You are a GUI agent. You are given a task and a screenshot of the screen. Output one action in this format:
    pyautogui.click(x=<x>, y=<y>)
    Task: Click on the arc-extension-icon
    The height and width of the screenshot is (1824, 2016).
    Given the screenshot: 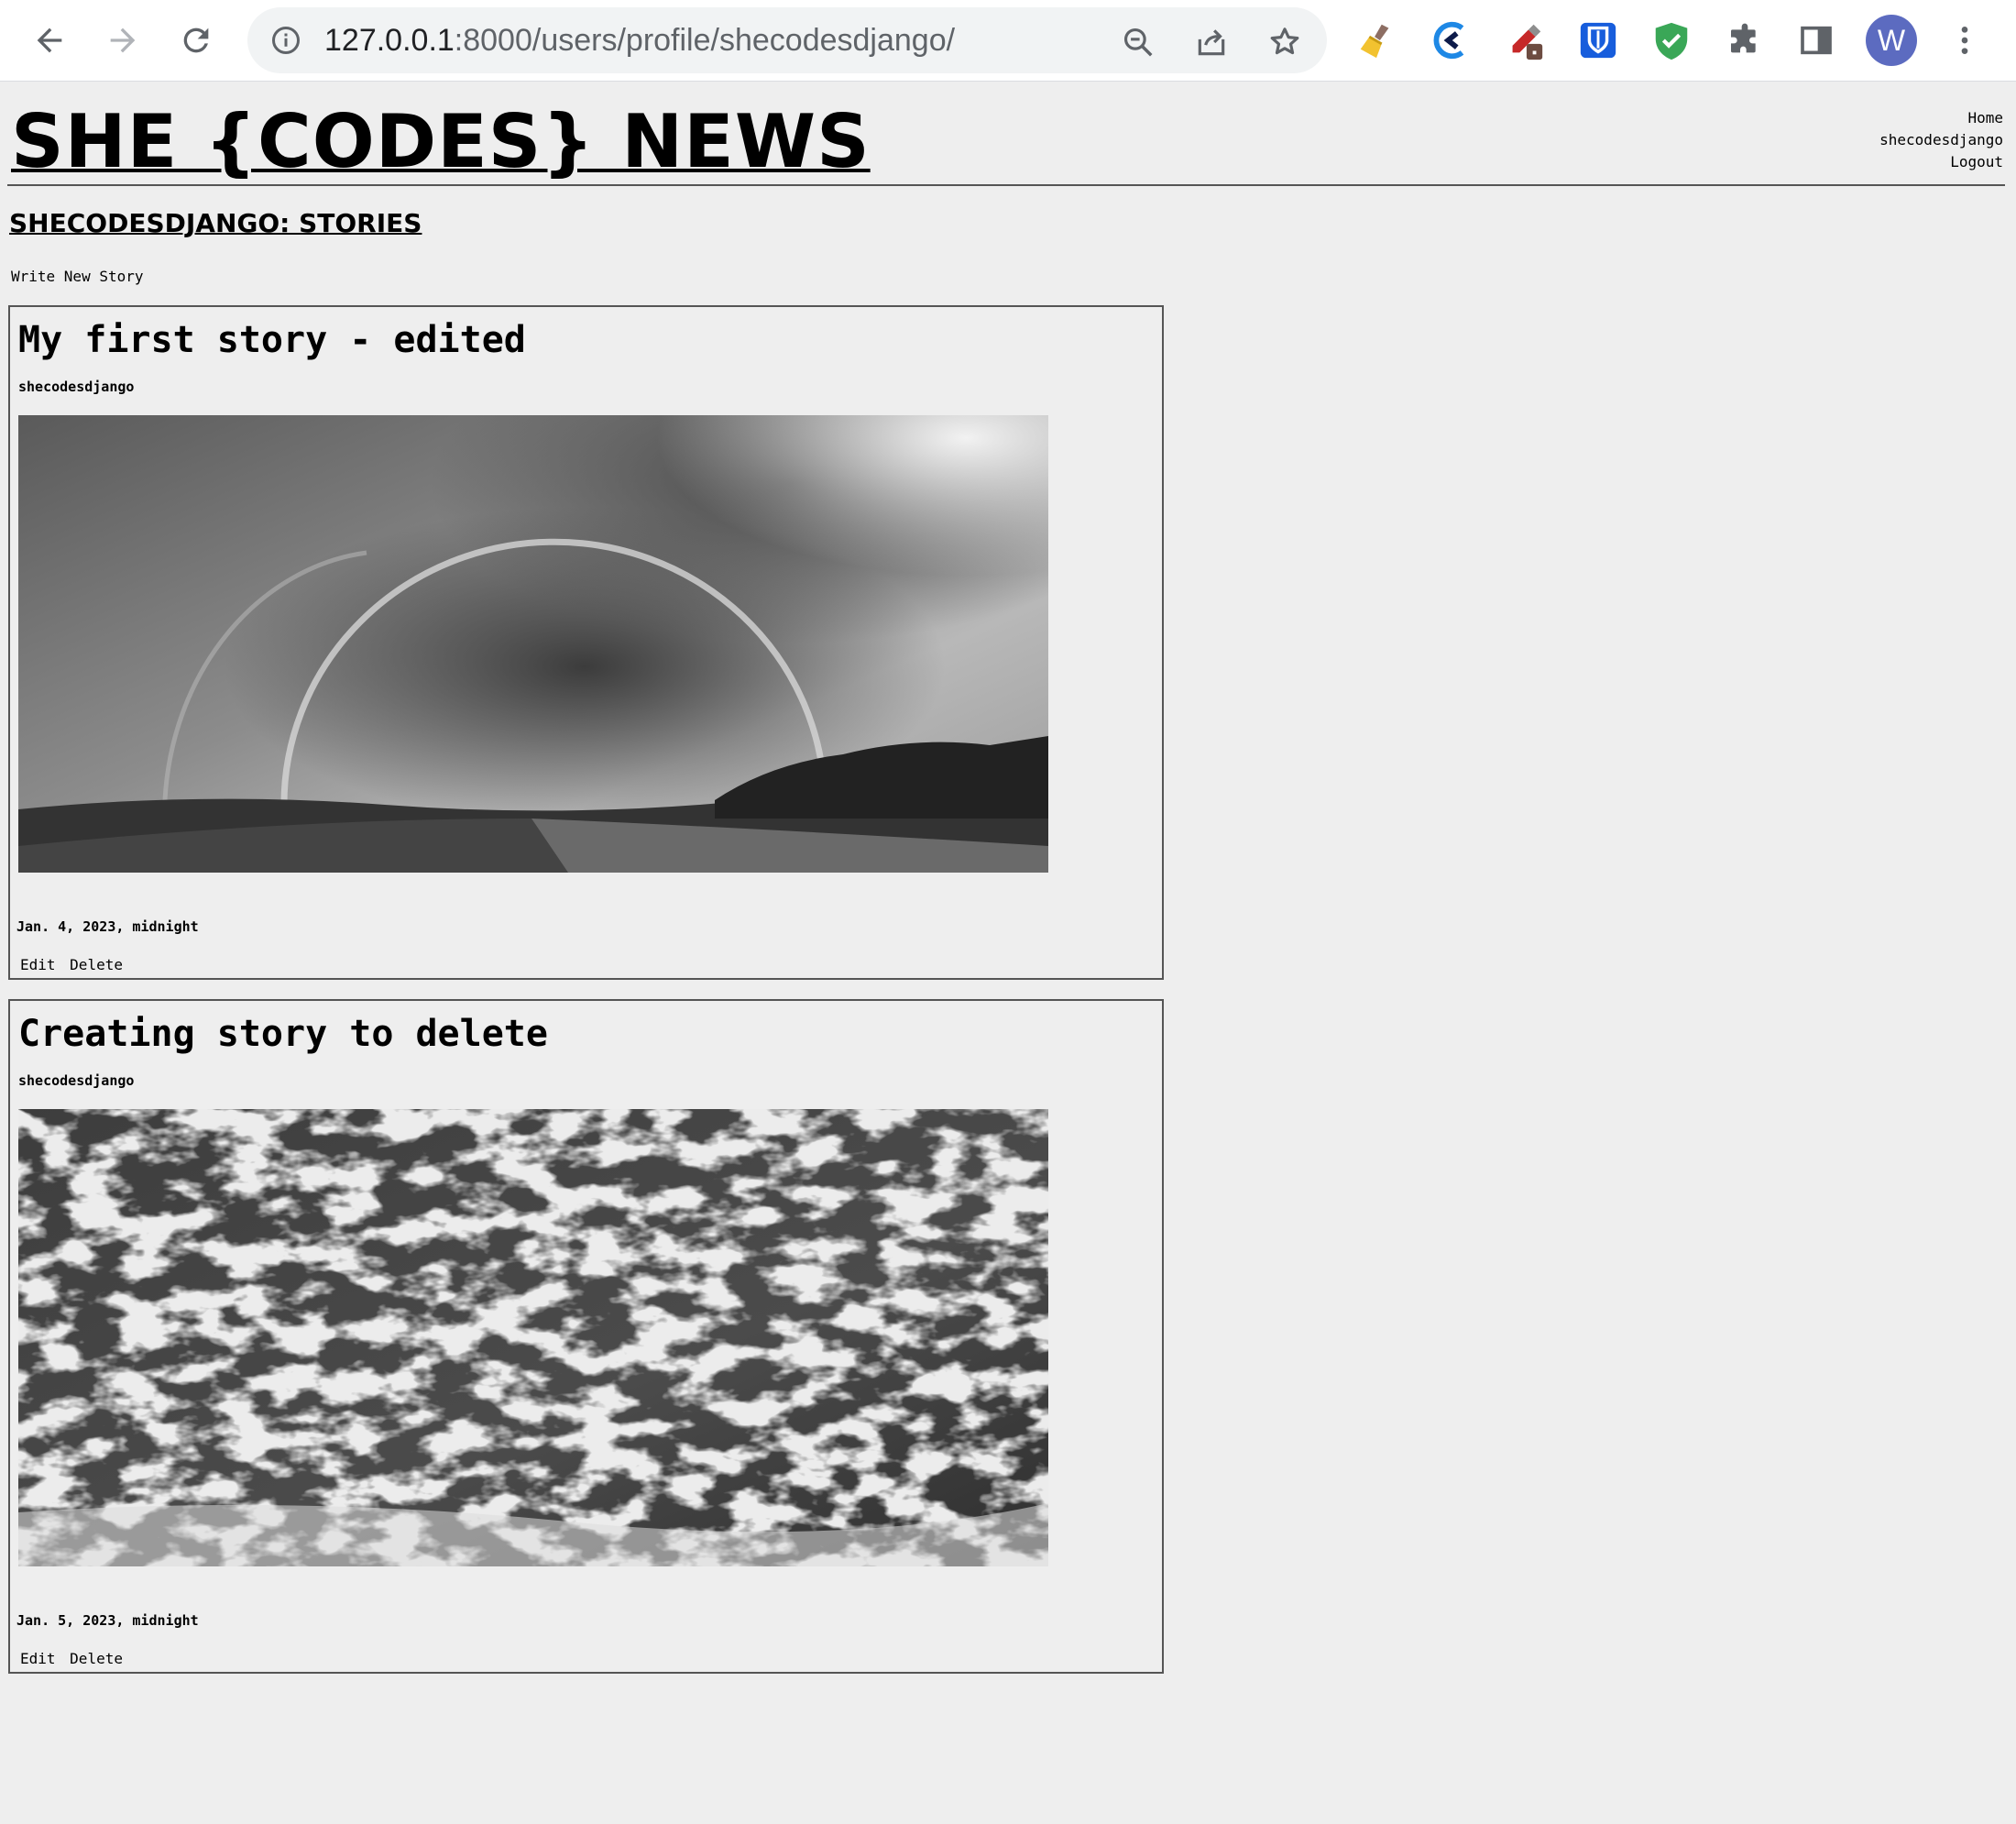 What is the action you would take?
    pyautogui.click(x=1451, y=40)
    